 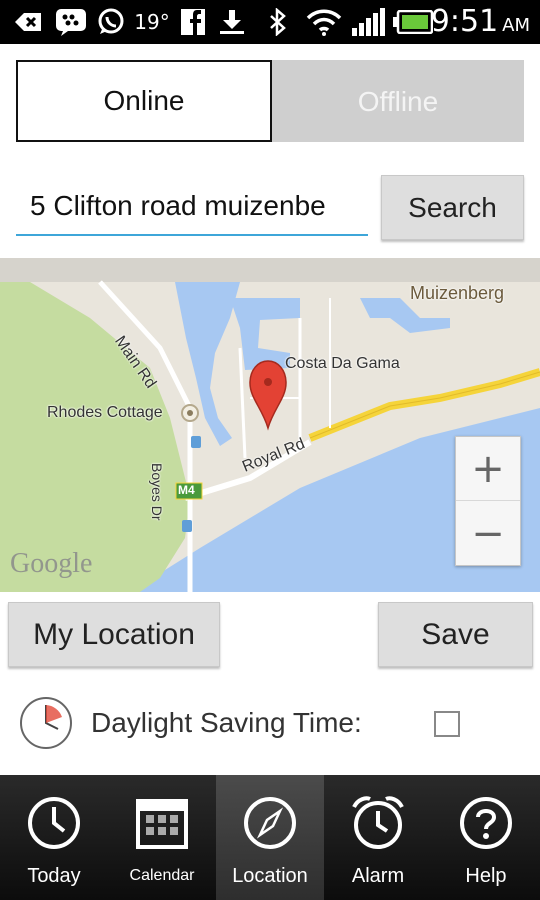 I want to click on nav-label-calendar: Calendar, so click(x=162, y=875).